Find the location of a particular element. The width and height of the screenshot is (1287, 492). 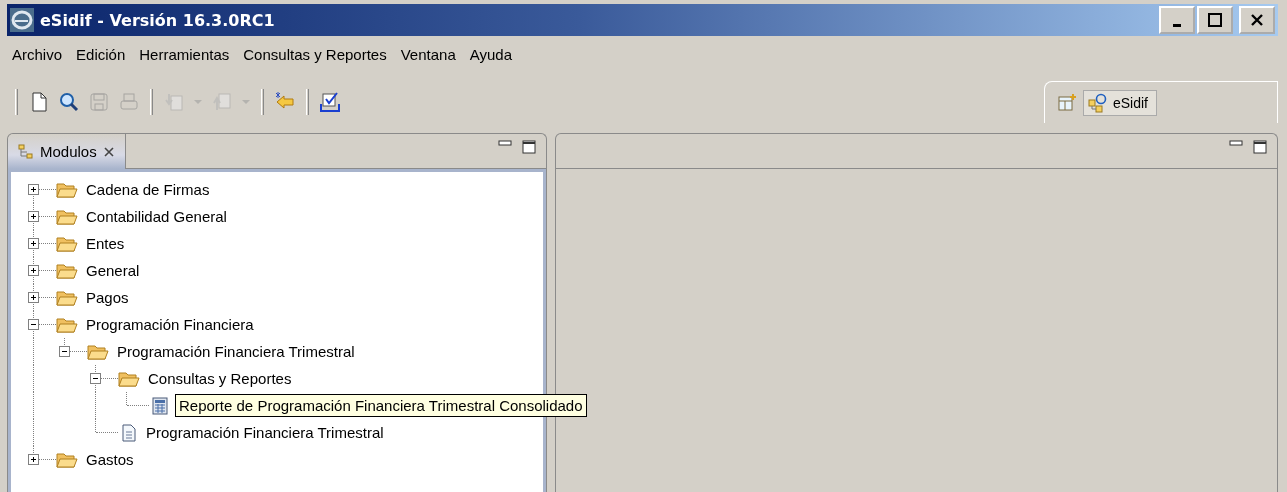

tree-item-label: Gastos is located at coordinates (110, 459).